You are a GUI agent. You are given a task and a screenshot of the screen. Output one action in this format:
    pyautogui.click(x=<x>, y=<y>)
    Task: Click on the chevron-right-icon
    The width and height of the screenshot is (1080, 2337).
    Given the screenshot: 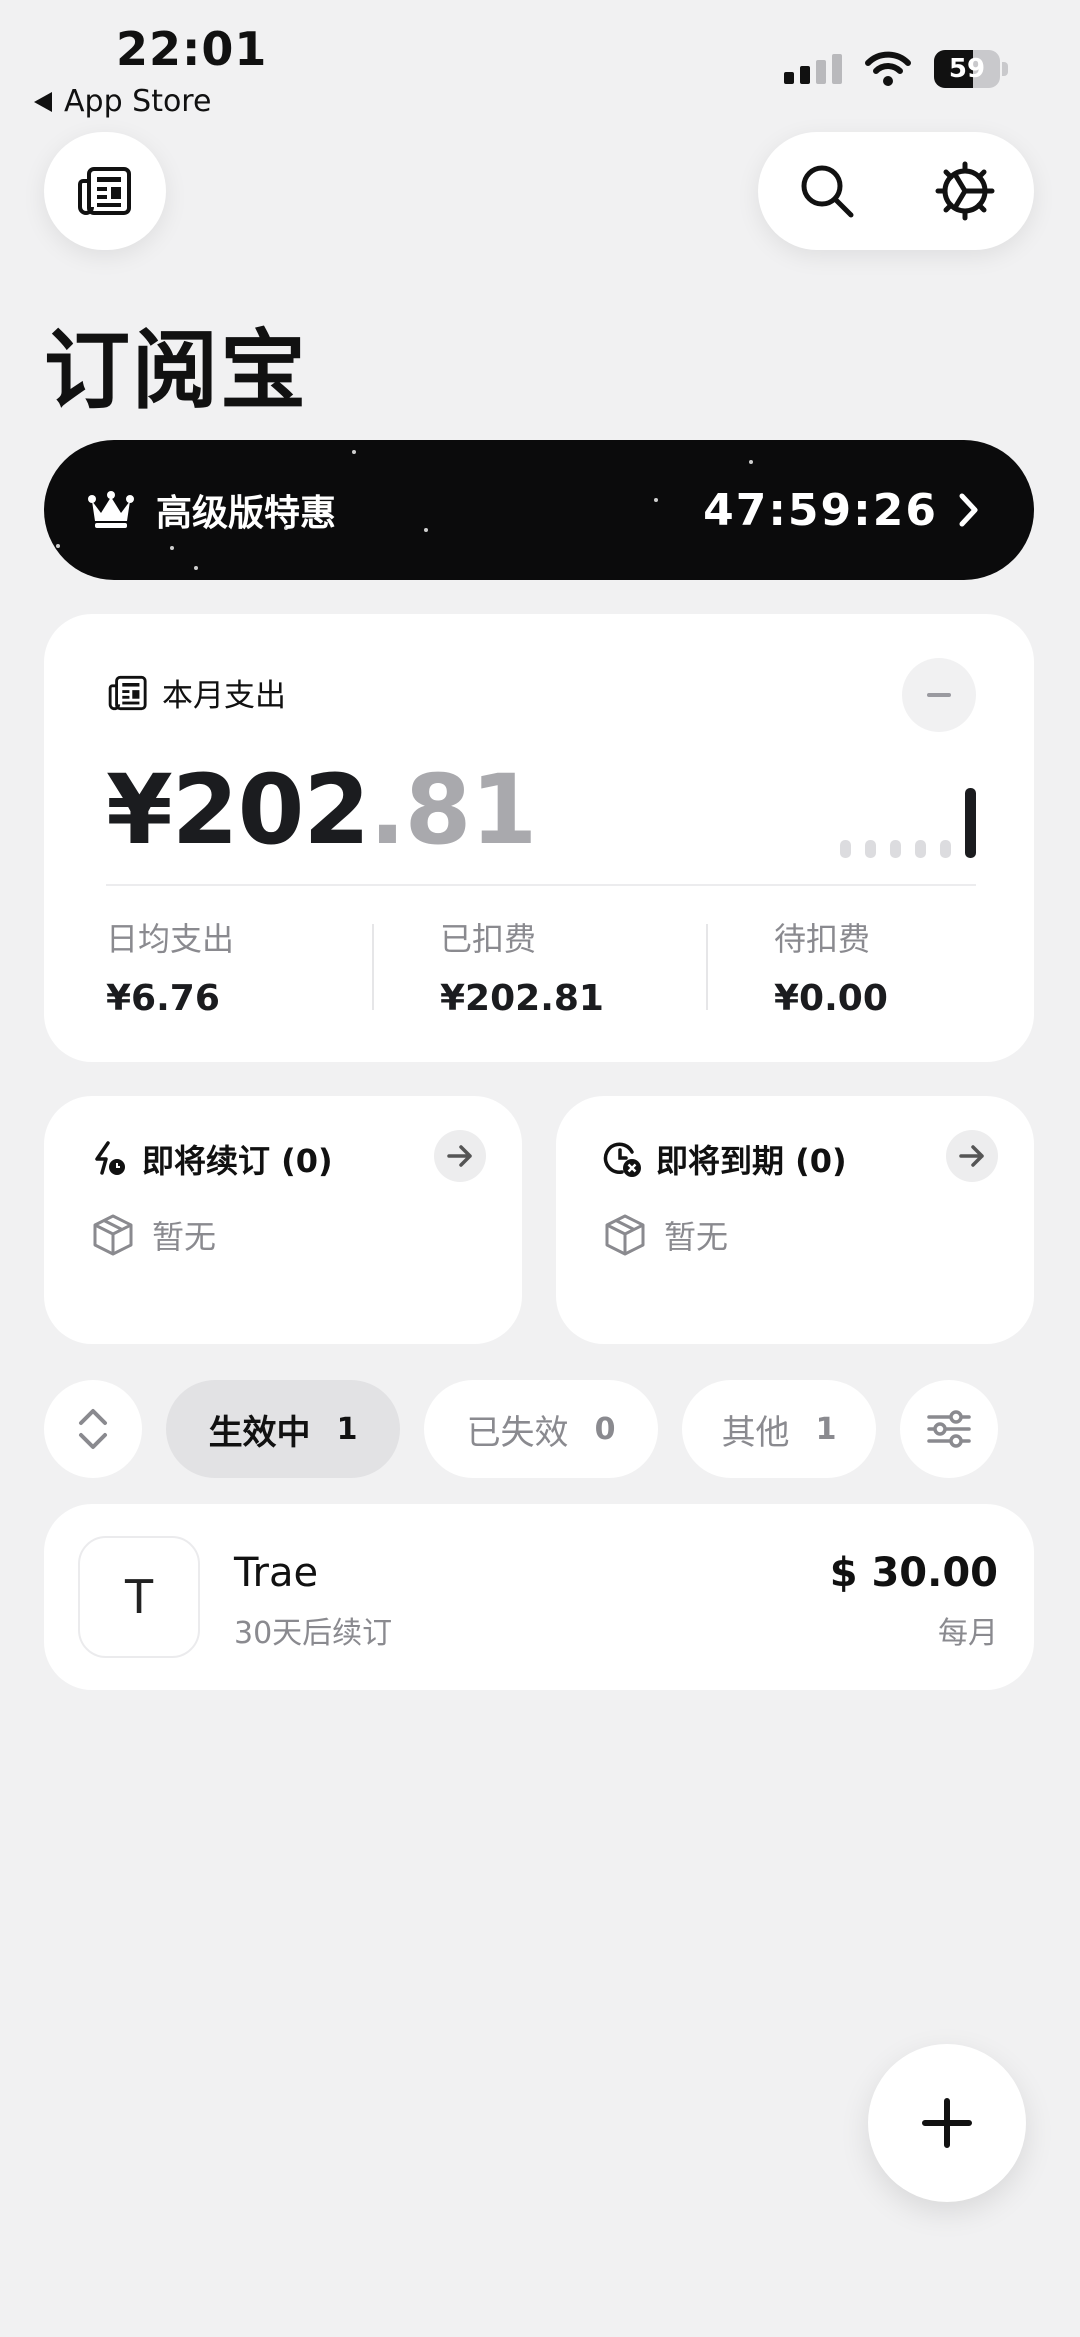 What is the action you would take?
    pyautogui.click(x=968, y=510)
    